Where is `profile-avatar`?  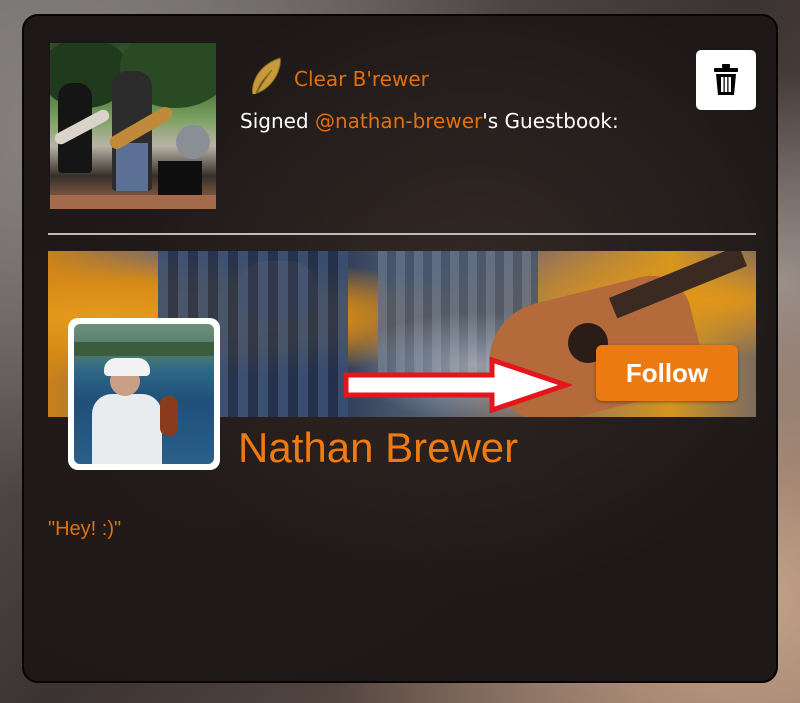 profile-avatar is located at coordinates (144, 394).